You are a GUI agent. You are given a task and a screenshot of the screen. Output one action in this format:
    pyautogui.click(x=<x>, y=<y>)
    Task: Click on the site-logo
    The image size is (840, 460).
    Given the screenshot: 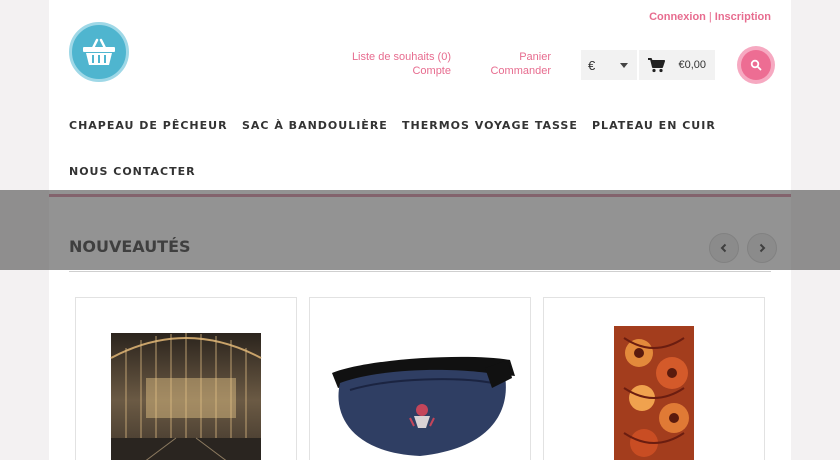 What is the action you would take?
    pyautogui.click(x=99, y=52)
    